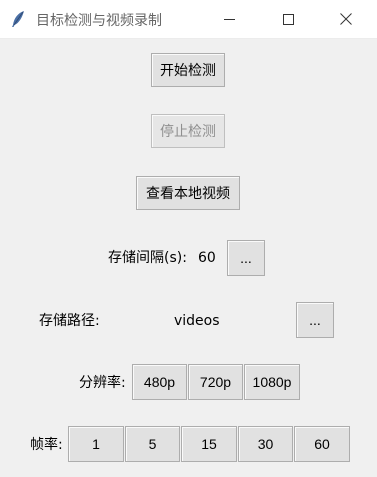  What do you see at coordinates (188, 131) in the screenshot?
I see `stop-detection-button: 停止检测` at bounding box center [188, 131].